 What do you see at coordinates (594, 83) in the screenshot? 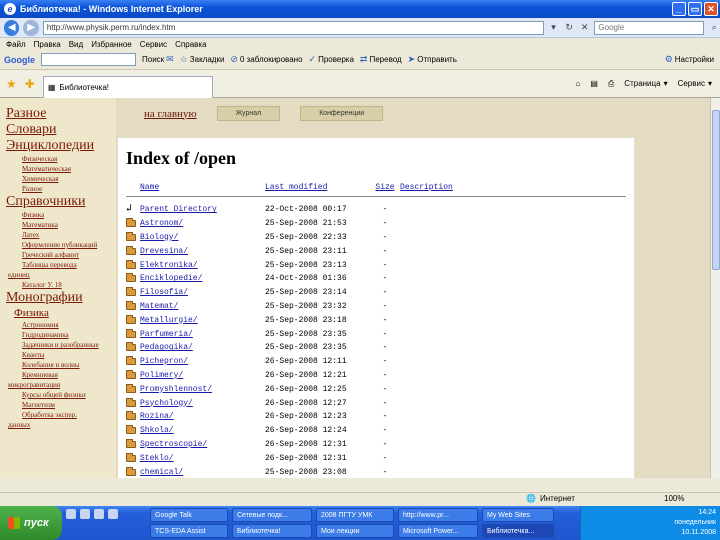
I see `feeds-icon: ▤` at bounding box center [594, 83].